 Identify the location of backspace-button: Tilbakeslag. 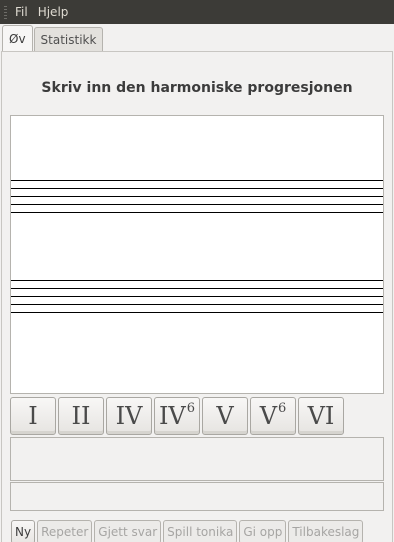
(326, 531).